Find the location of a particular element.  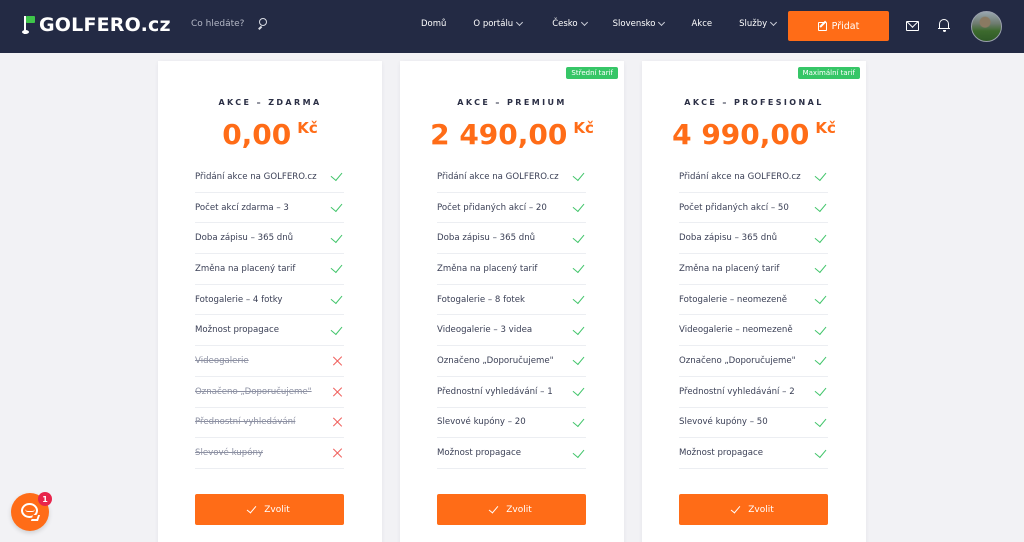

feature-text: Počet přidaných akcí – 20 is located at coordinates (492, 207).